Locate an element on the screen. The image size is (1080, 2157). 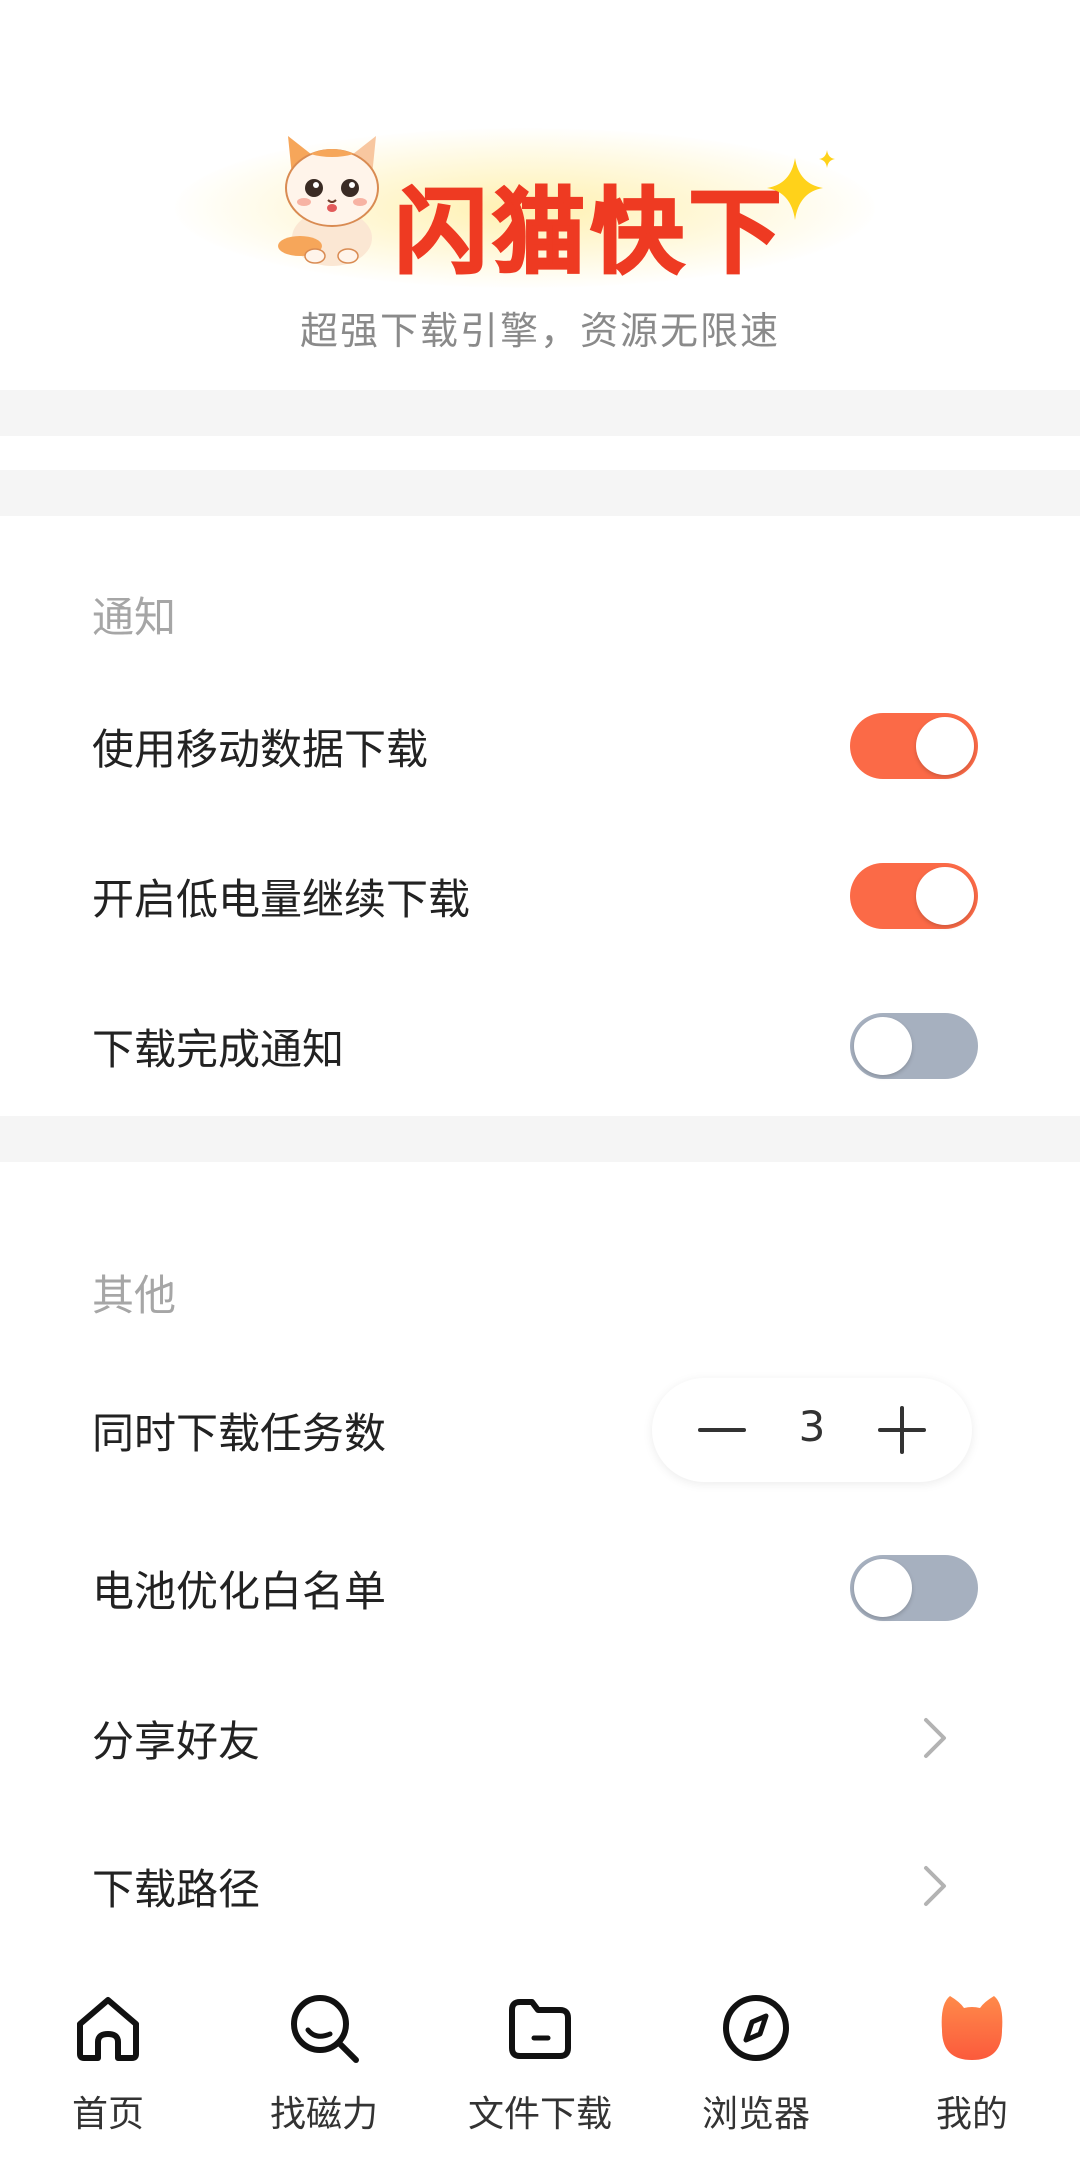
setting-row-battery-whitelist: 电池优化白名单 is located at coordinates (540, 1588).